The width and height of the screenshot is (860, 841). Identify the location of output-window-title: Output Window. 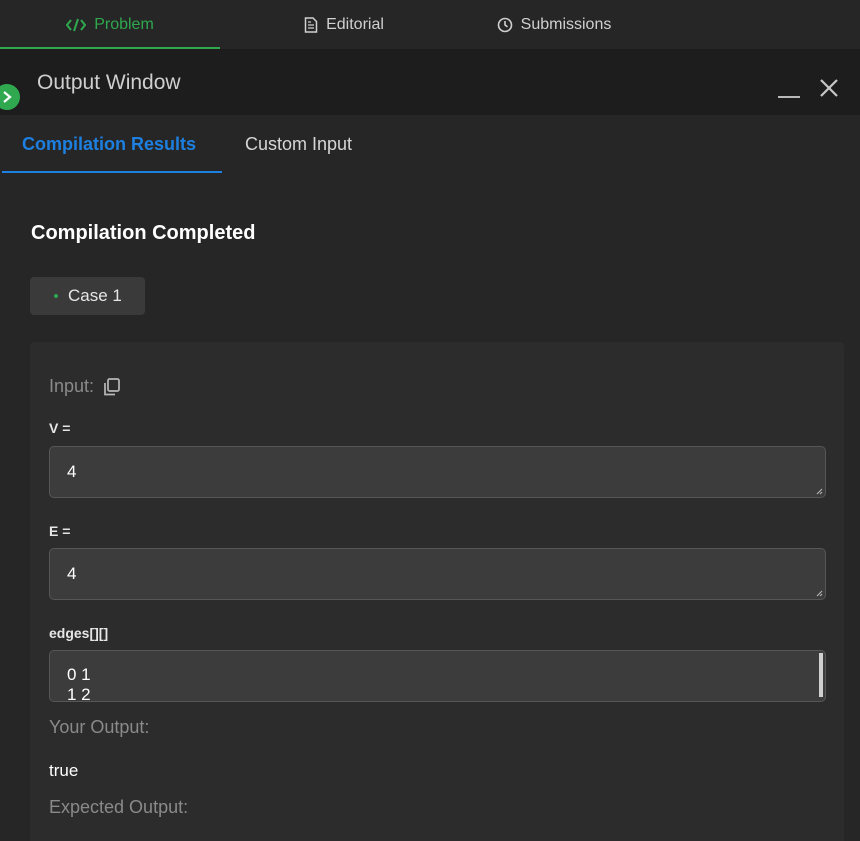
(109, 82).